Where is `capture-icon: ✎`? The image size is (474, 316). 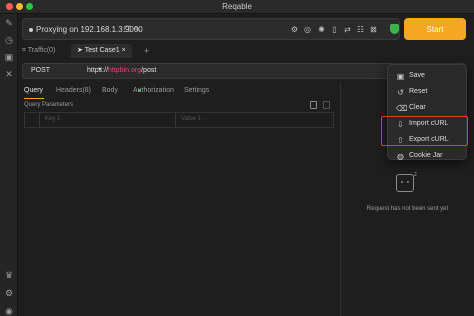 capture-icon: ✎ is located at coordinates (9, 23).